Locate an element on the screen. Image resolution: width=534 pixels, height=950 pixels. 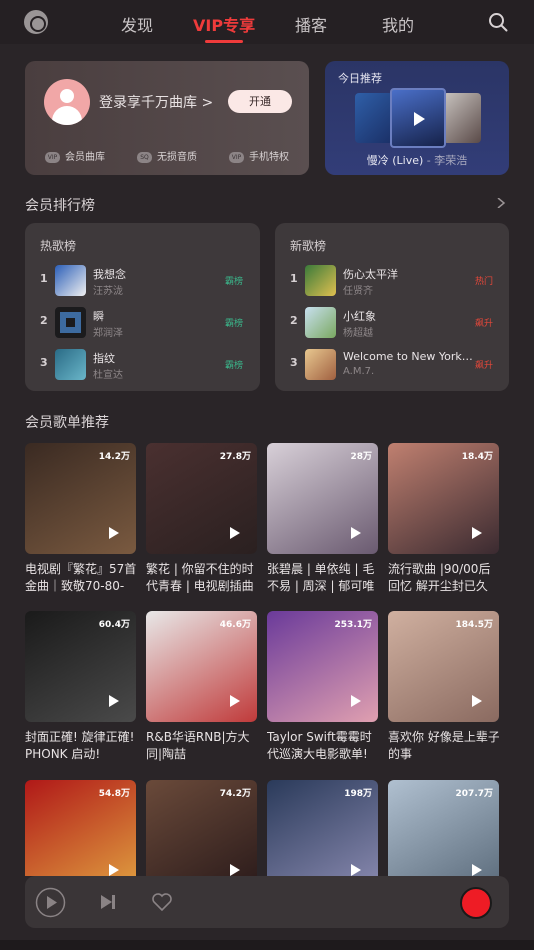
rank-number: 2 is located at coordinates (44, 320).